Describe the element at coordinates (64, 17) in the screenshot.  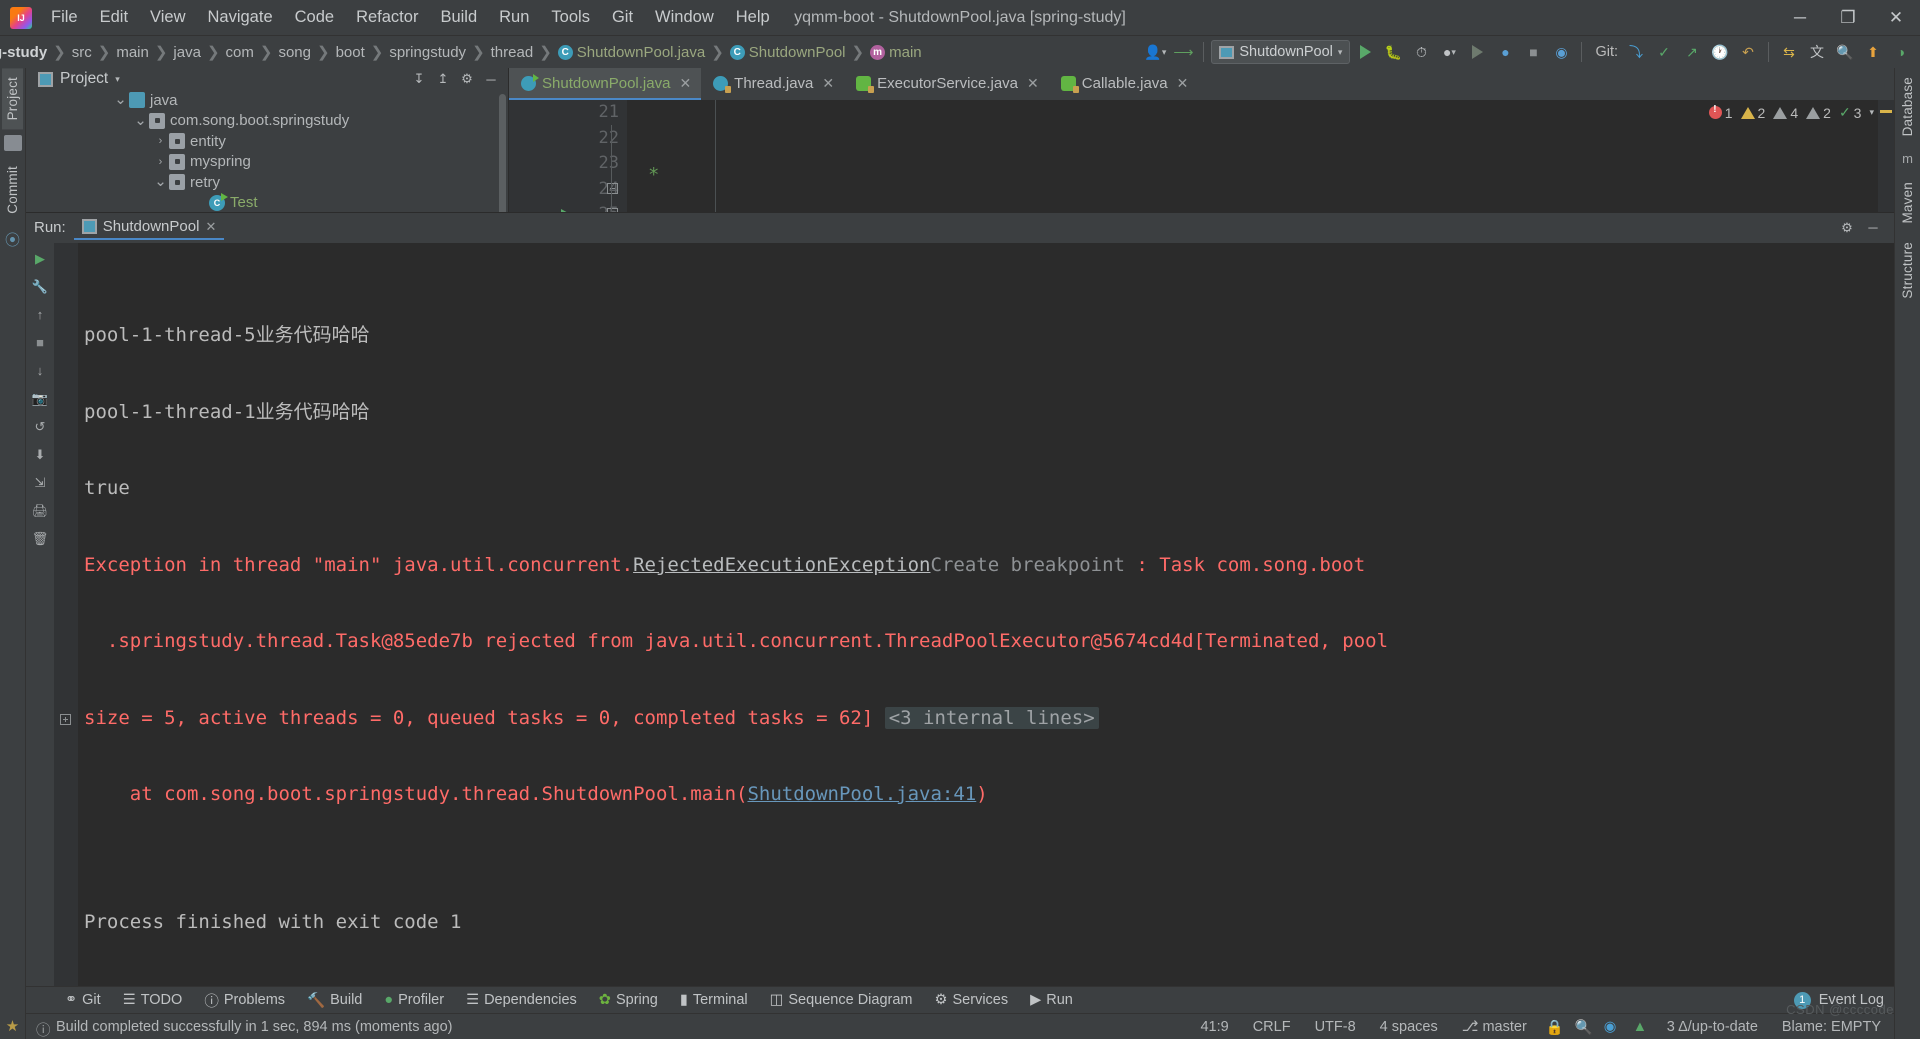
I see `menu-file: File` at that location.